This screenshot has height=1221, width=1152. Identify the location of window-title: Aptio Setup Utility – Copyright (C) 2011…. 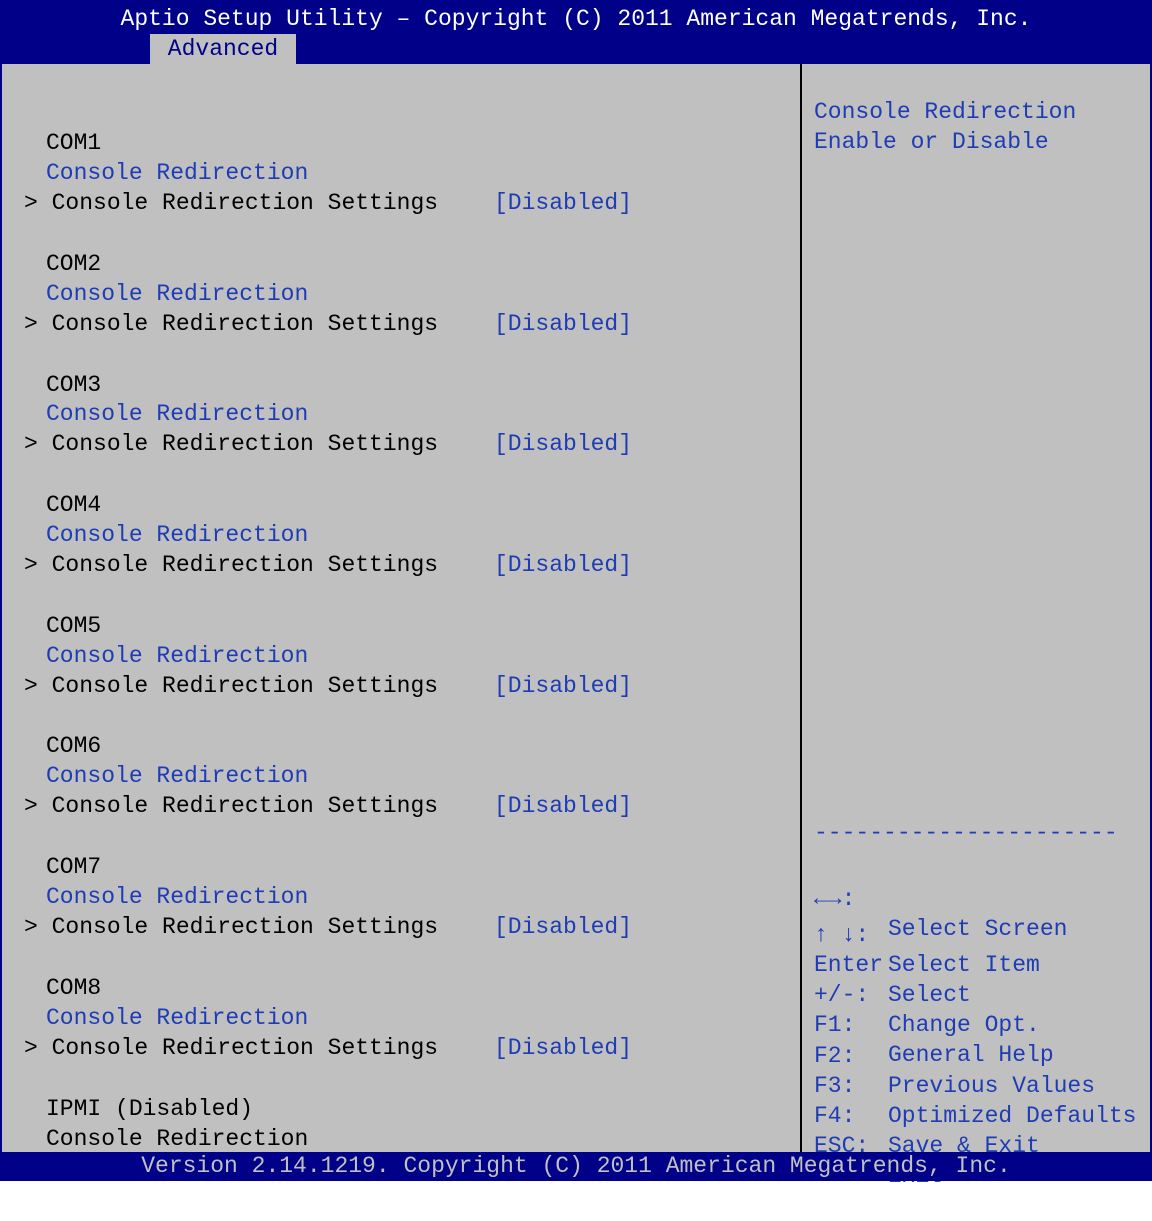
(576, 19).